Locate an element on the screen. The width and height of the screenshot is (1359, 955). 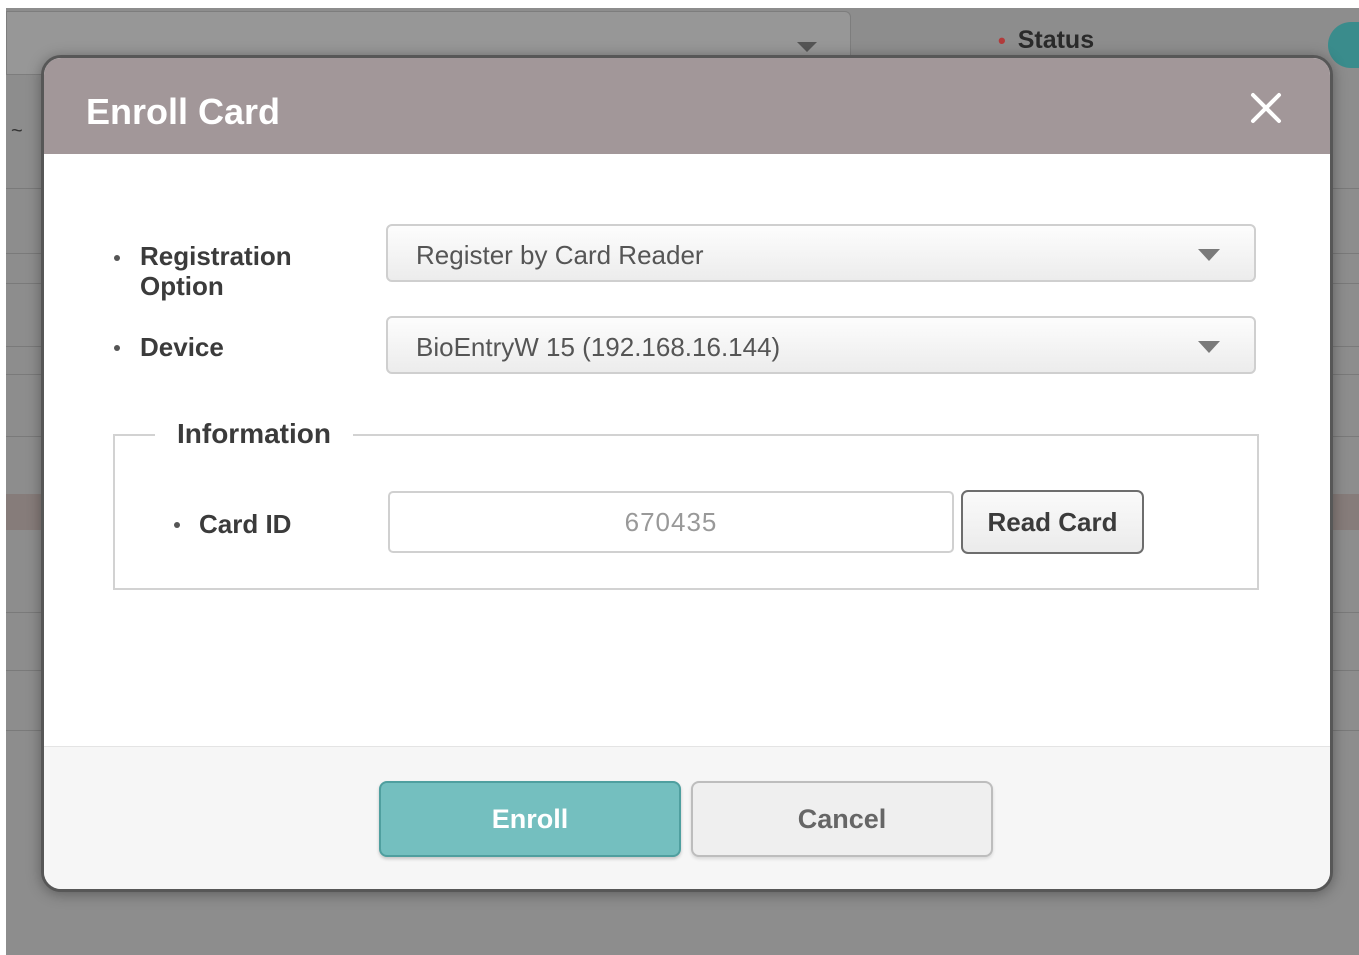
read-card-button: Read Card is located at coordinates (1052, 522).